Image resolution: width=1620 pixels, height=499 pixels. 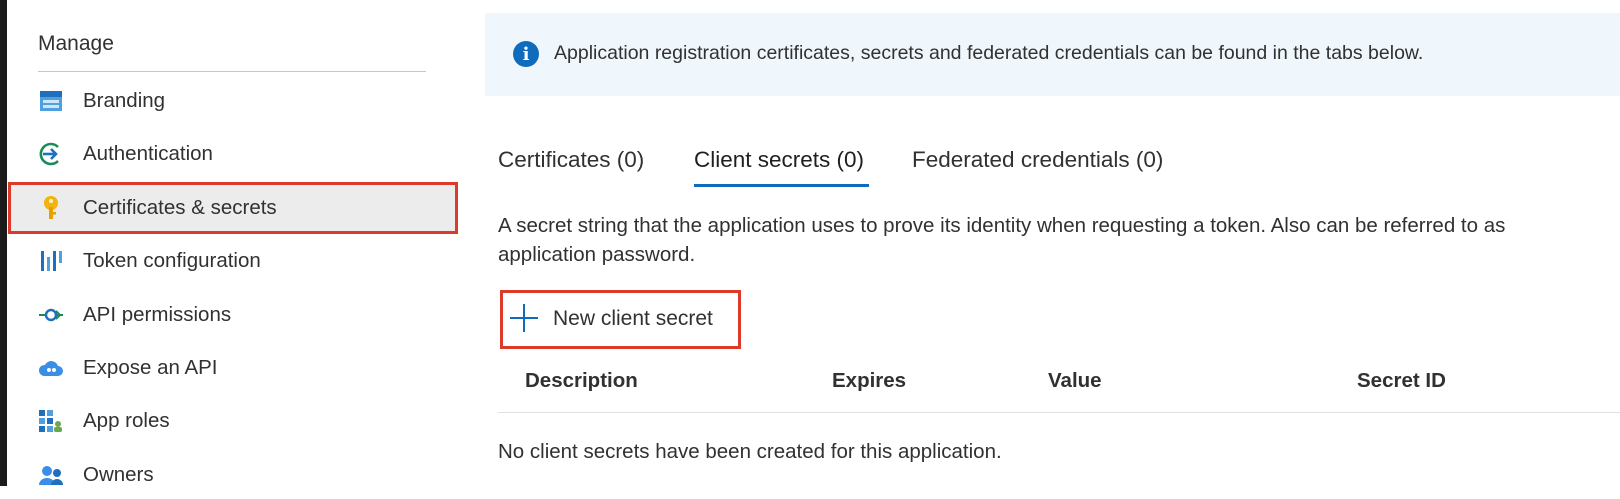 I want to click on column-header-description: Description, so click(x=581, y=381).